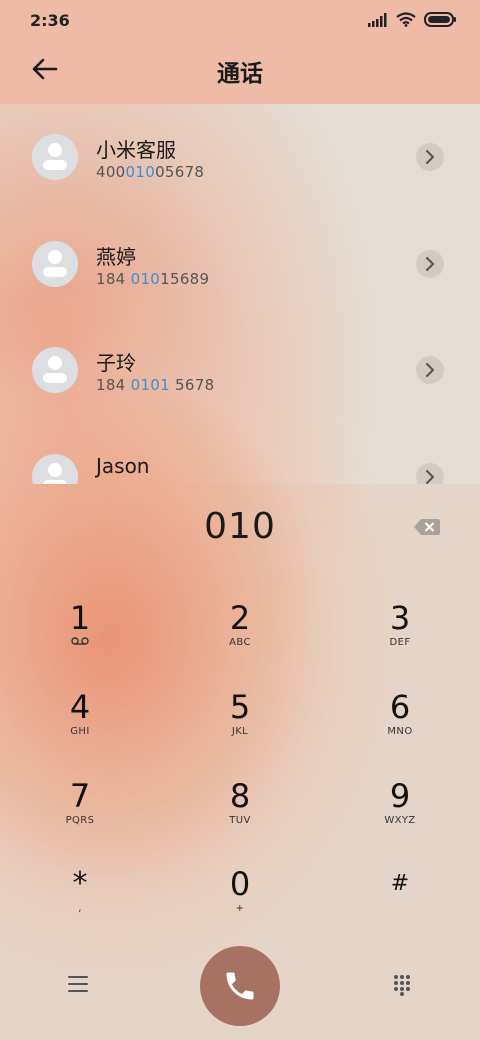  I want to click on contact-name: 小米客服, so click(136, 150).